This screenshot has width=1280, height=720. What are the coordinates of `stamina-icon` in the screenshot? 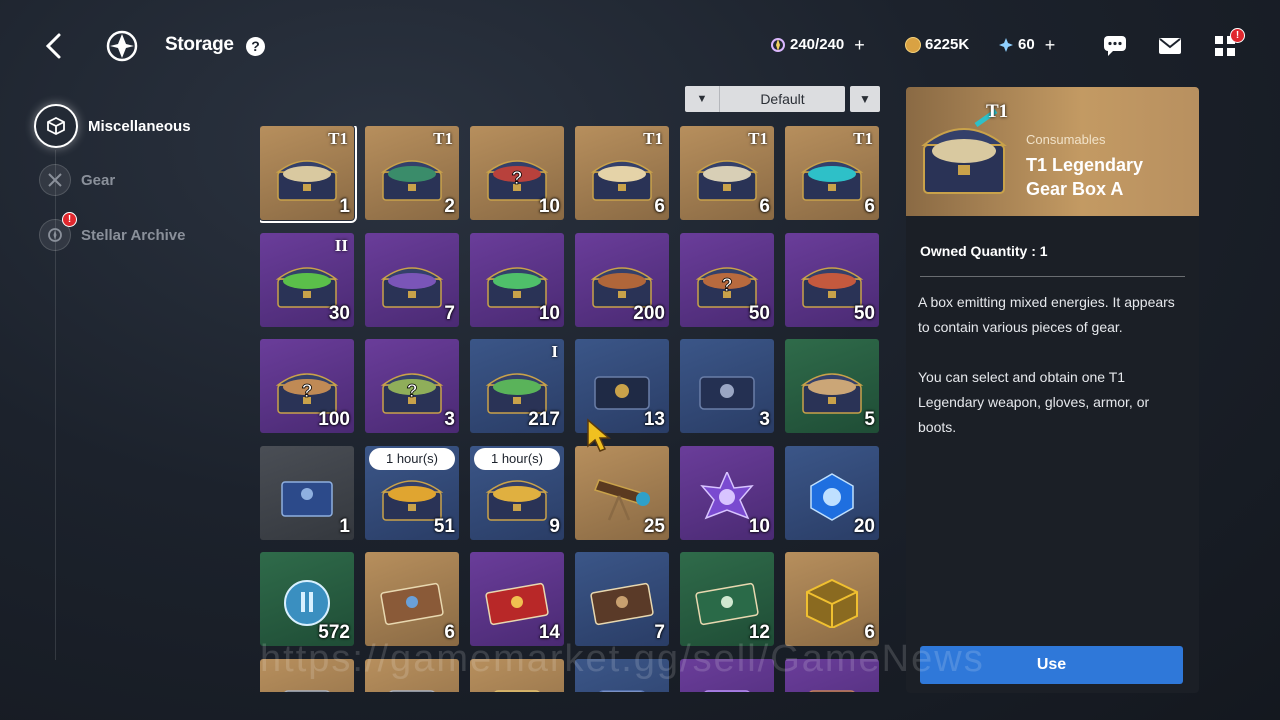 It's located at (778, 44).